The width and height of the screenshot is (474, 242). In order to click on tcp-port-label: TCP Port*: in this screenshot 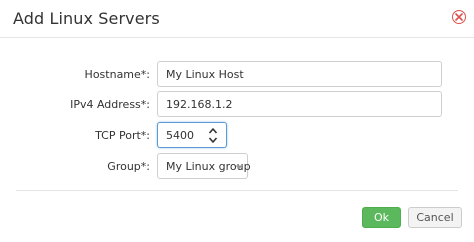, I will do `click(122, 135)`.